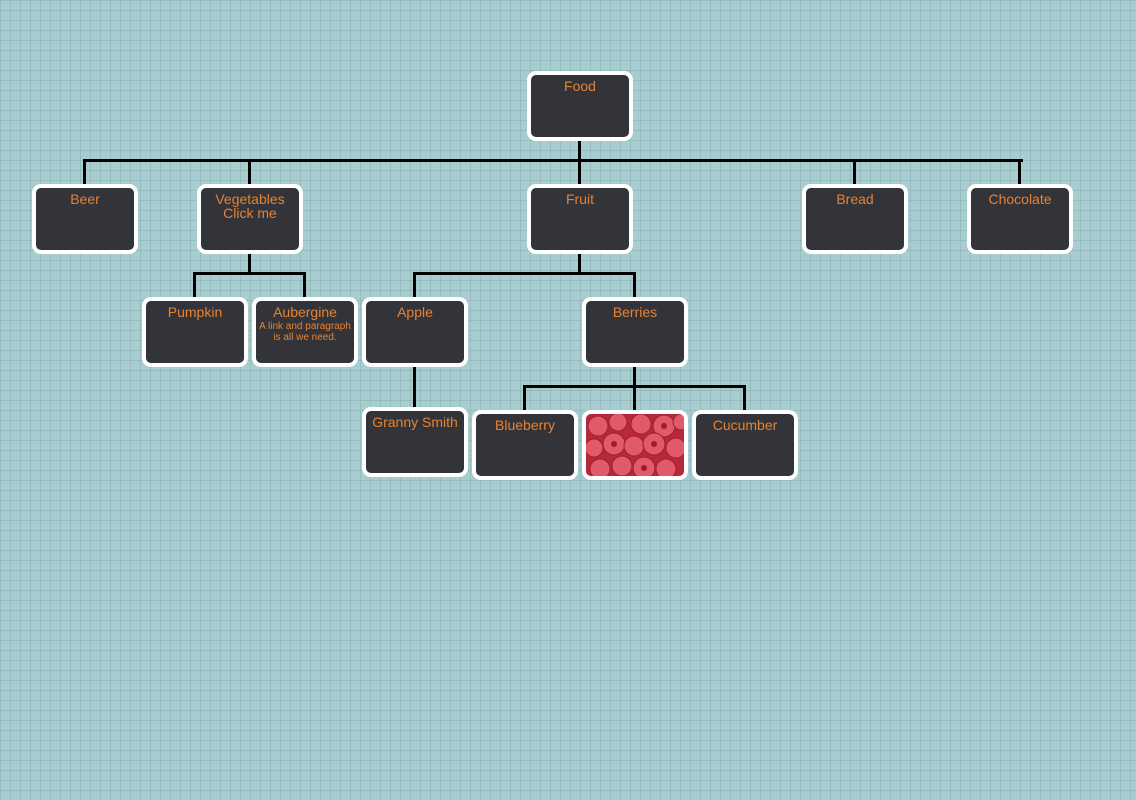 This screenshot has height=800, width=1136. I want to click on node-label: Pumpkin, so click(195, 312).